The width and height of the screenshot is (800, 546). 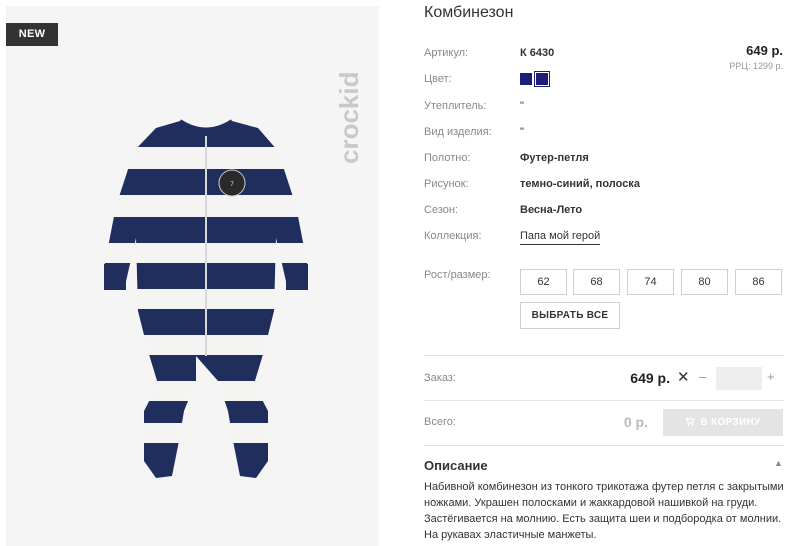 I want to click on collection-link: Папа мой герой, so click(x=560, y=237).